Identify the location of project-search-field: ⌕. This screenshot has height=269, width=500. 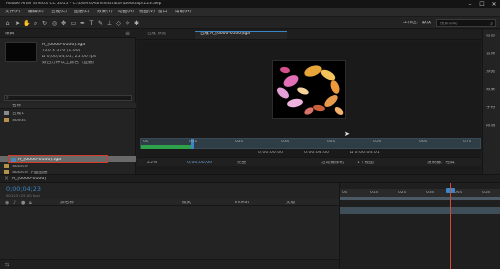
(68, 98).